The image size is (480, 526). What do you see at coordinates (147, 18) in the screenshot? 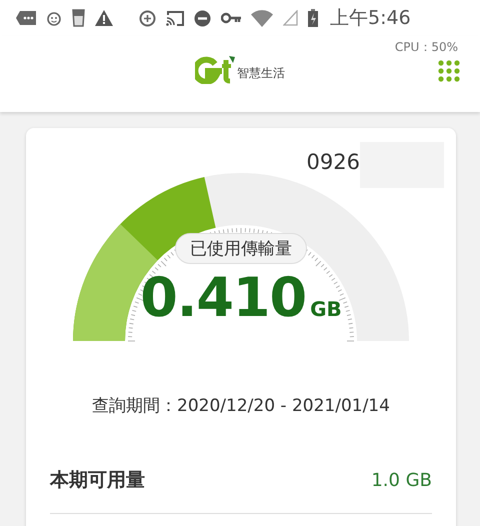
I see `data-saver-icon` at bounding box center [147, 18].